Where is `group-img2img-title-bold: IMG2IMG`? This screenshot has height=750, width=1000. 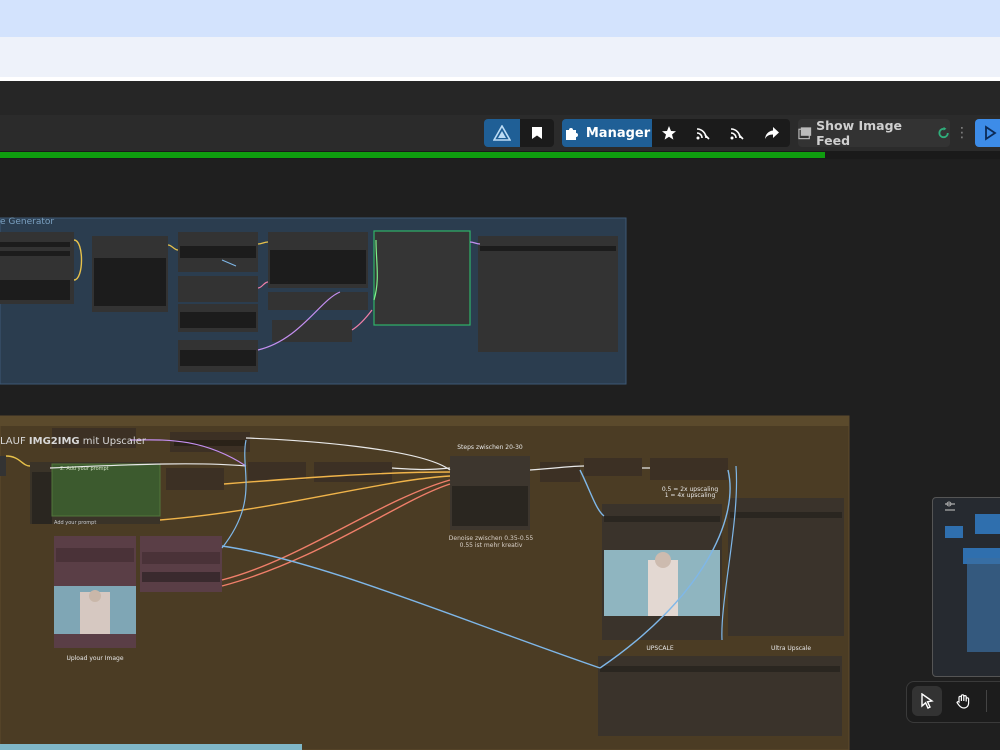
group-img2img-title-bold: IMG2IMG is located at coordinates (54, 441).